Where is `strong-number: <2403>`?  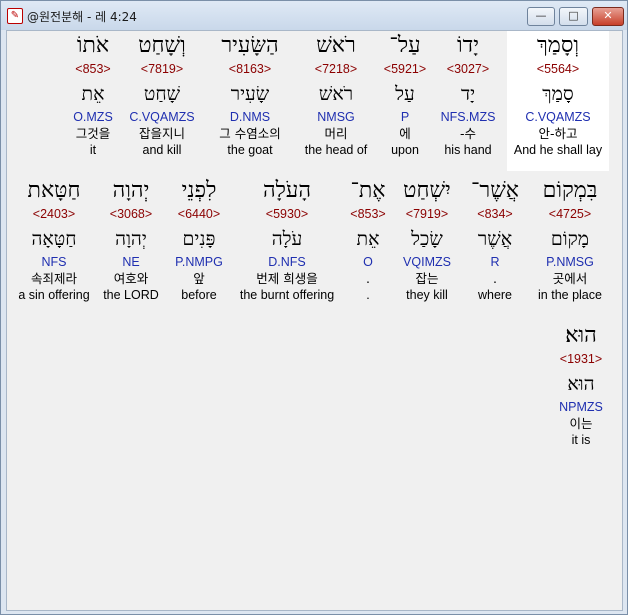 strong-number: <2403> is located at coordinates (54, 214).